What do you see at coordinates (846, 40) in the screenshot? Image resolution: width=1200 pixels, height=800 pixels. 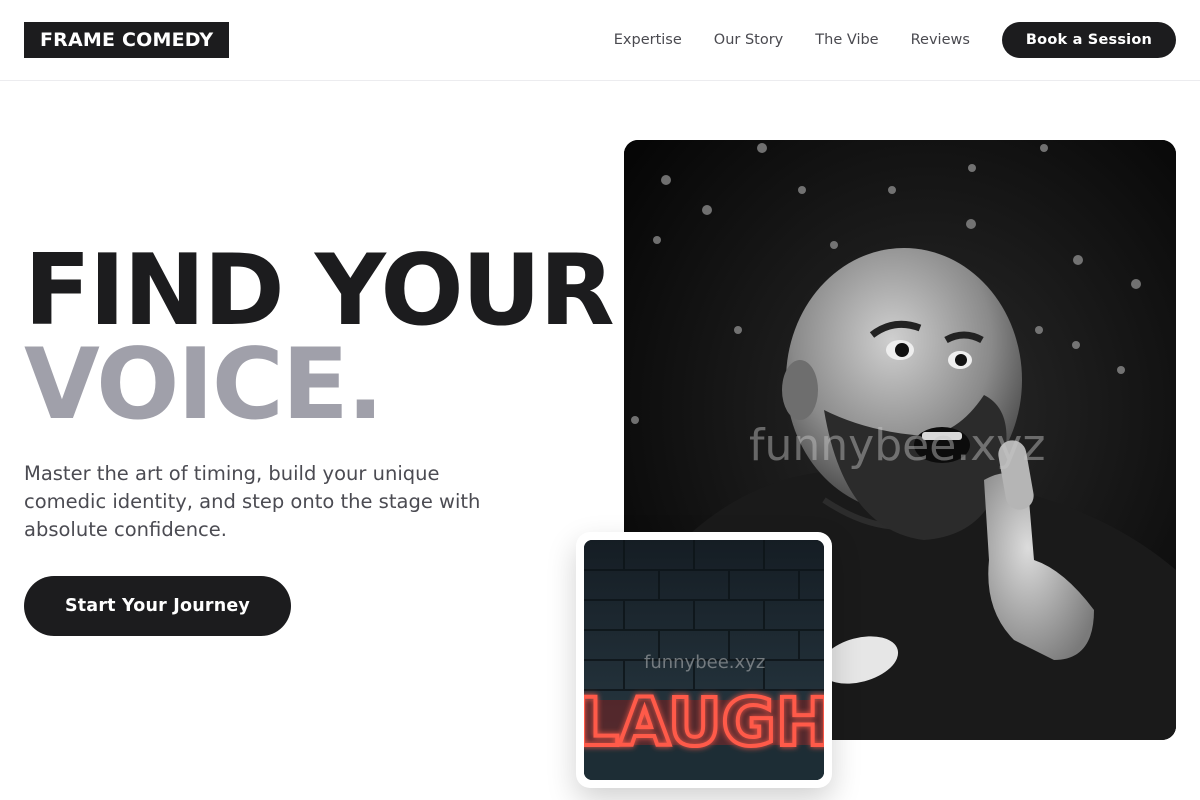 I see `nav-link-the-vibe: The Vibe` at bounding box center [846, 40].